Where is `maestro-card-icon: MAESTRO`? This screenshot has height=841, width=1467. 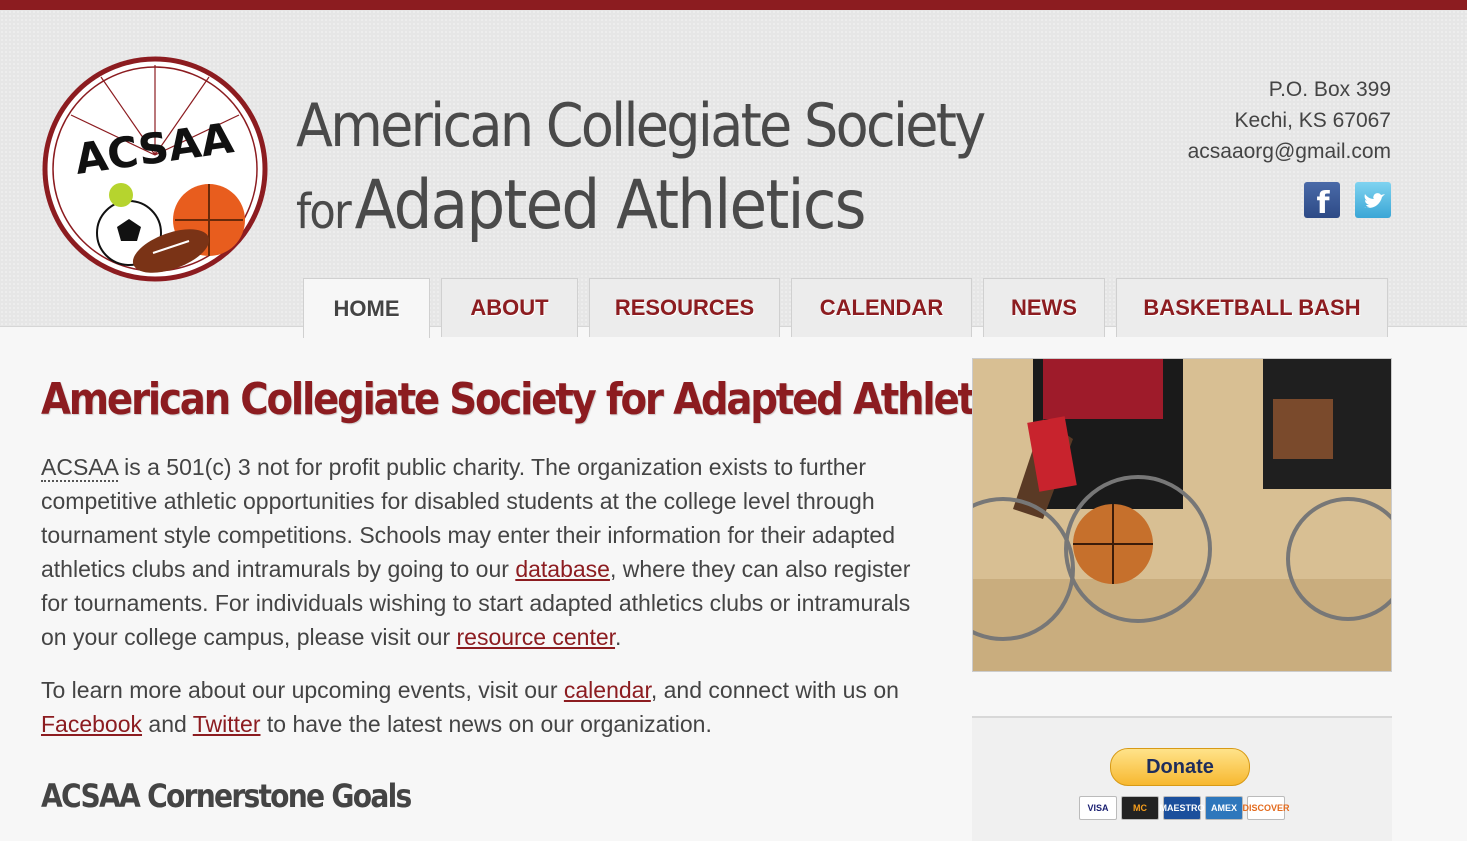
maestro-card-icon: MAESTRO is located at coordinates (1182, 808).